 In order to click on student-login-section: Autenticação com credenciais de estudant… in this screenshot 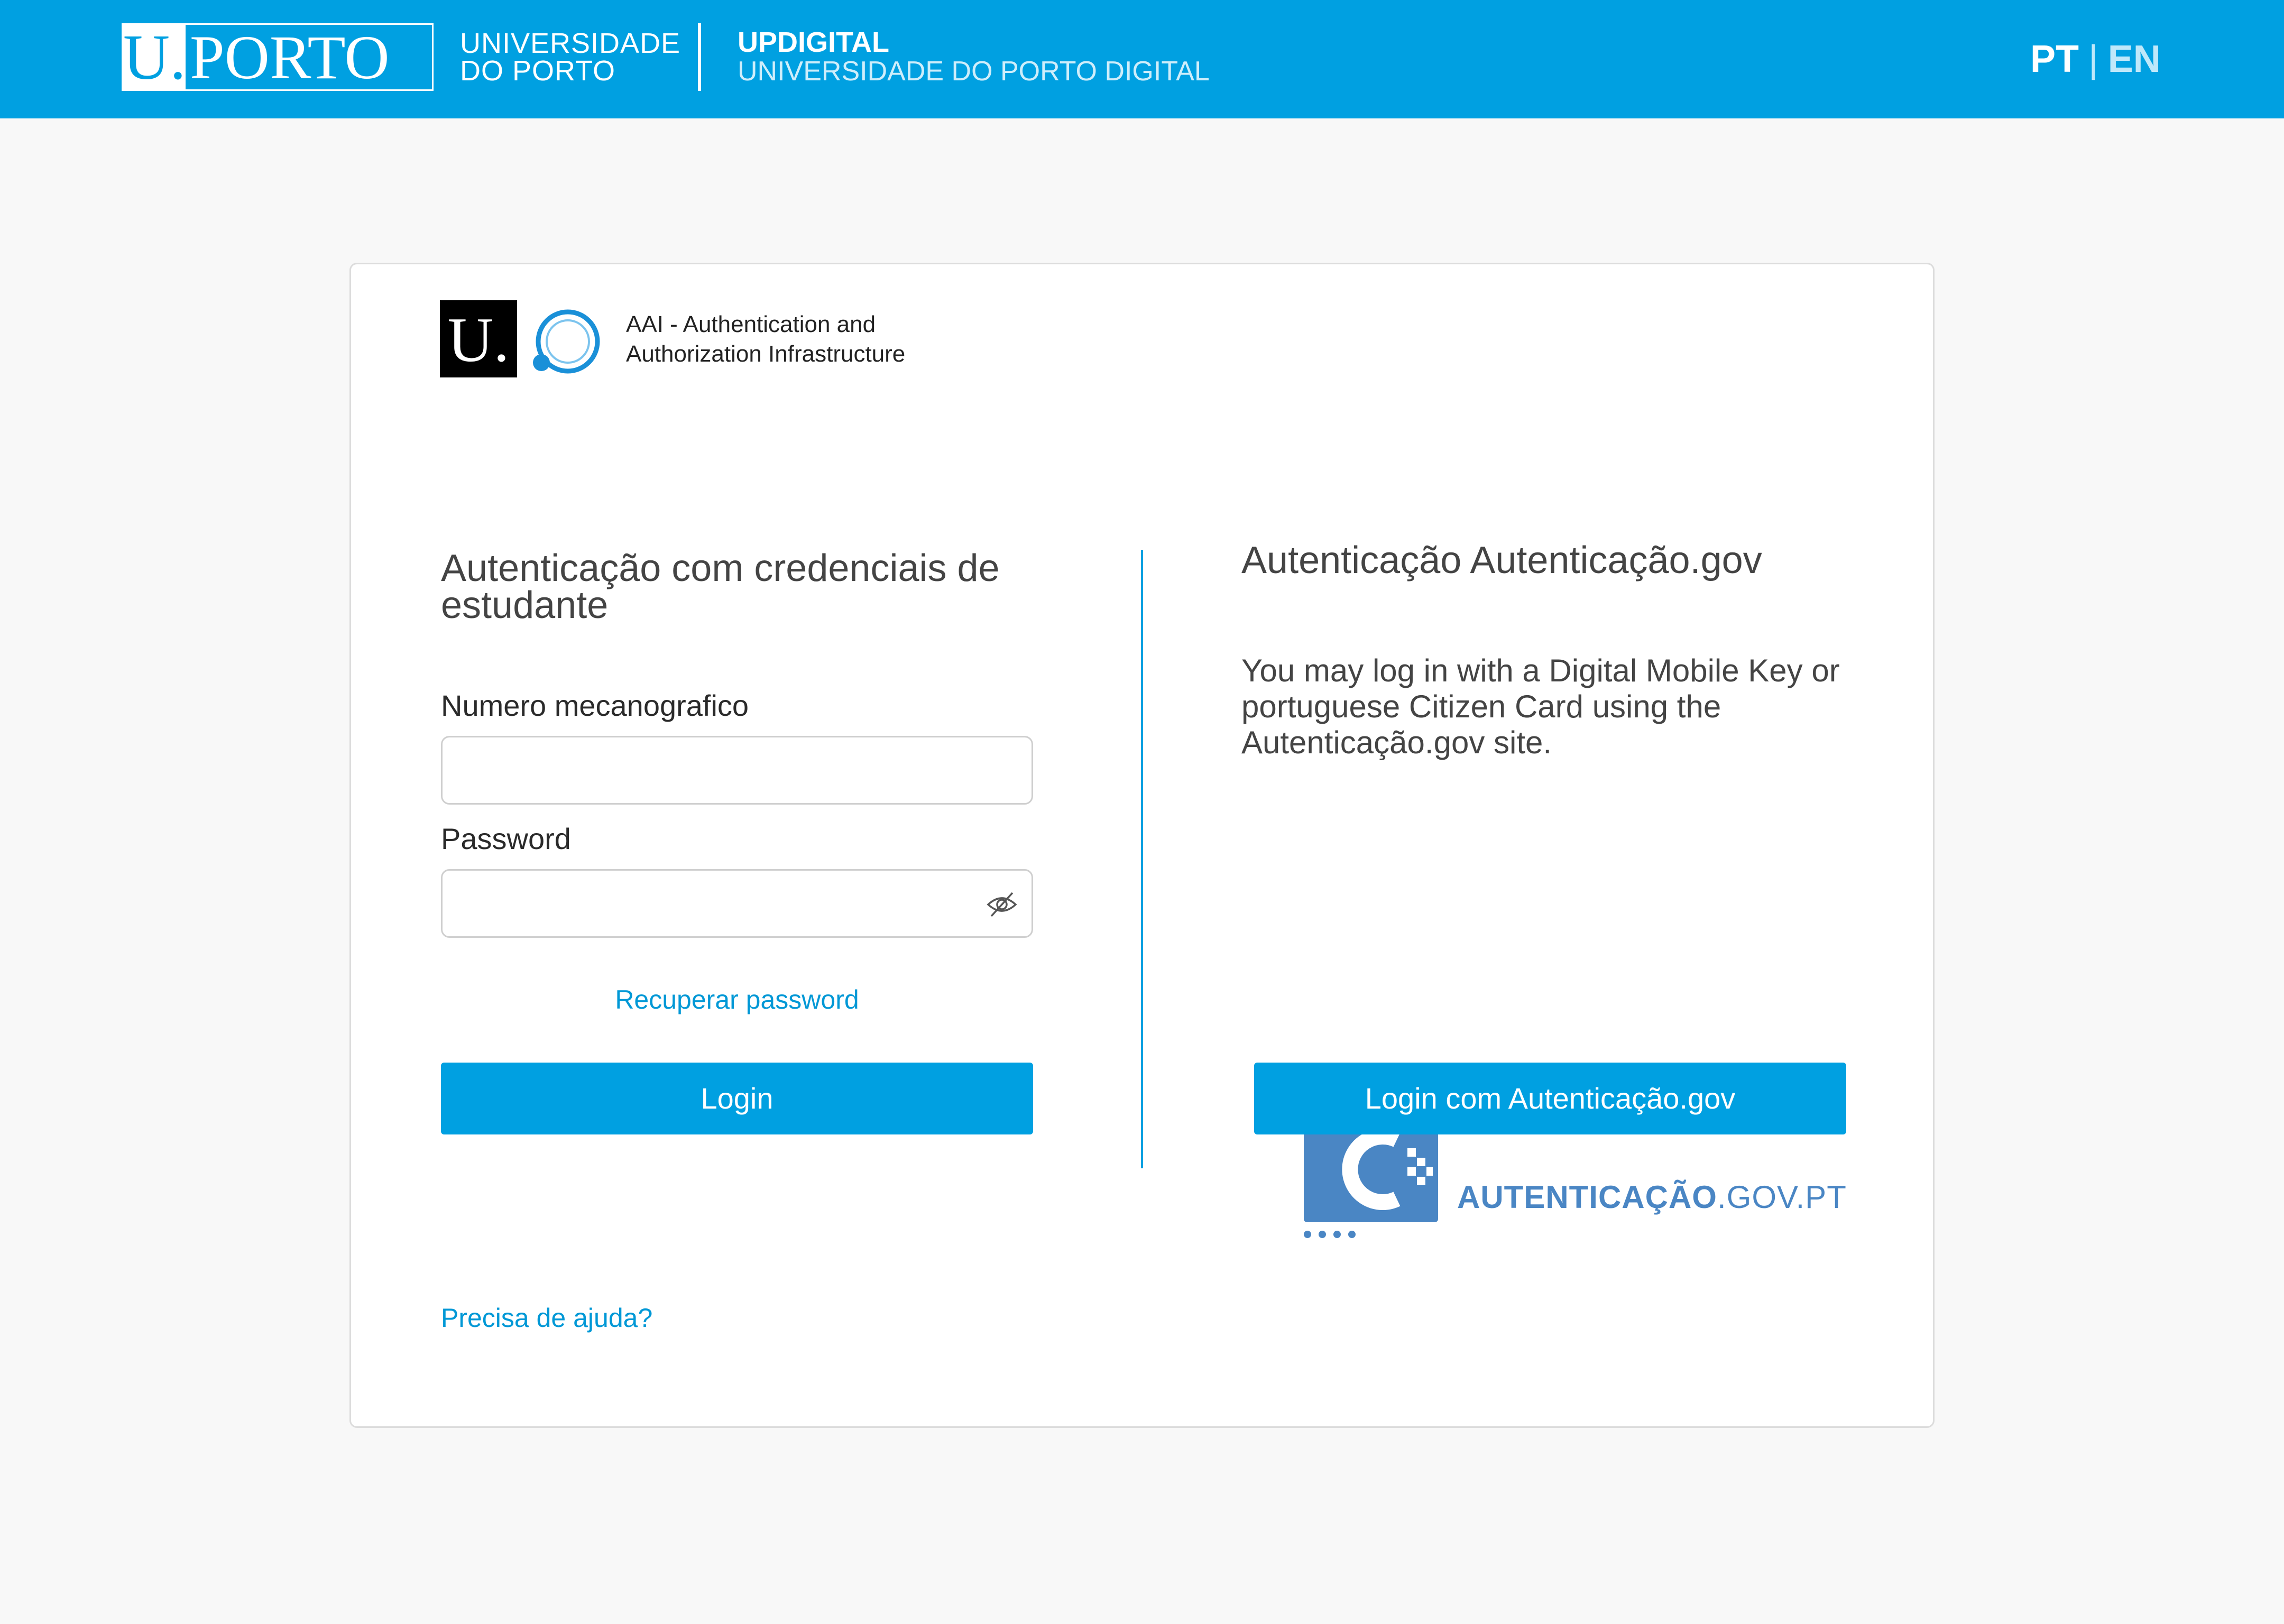, I will do `click(737, 841)`.